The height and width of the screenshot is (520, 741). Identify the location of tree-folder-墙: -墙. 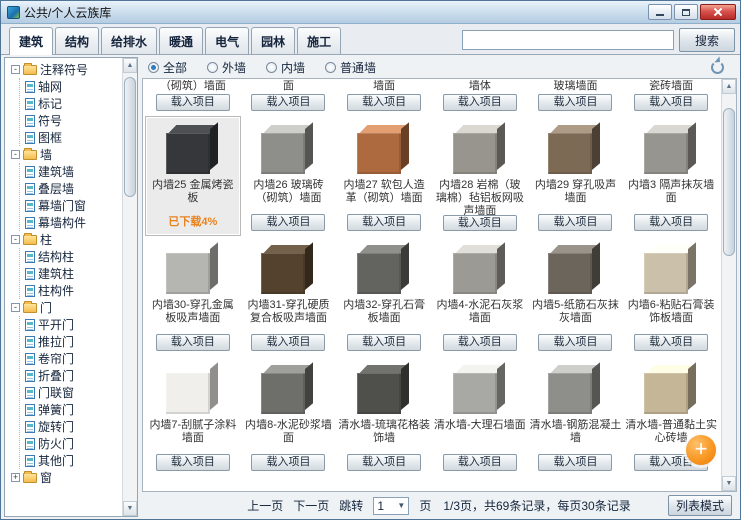
(64, 154).